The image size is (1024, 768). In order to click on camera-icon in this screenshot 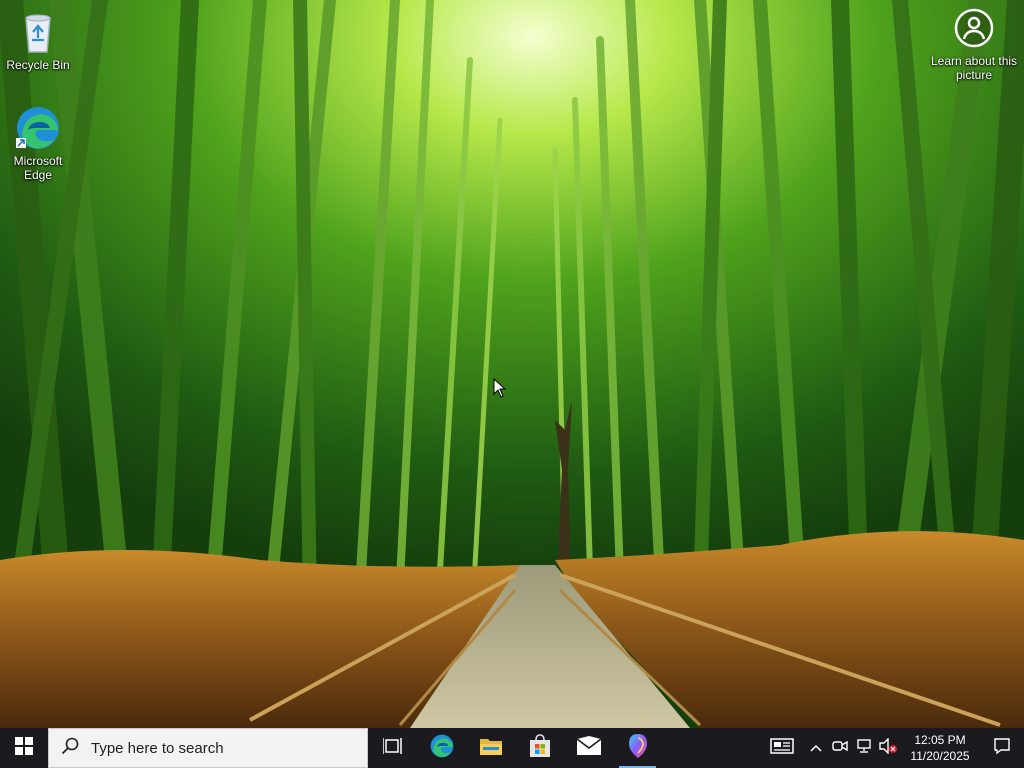, I will do `click(974, 28)`.